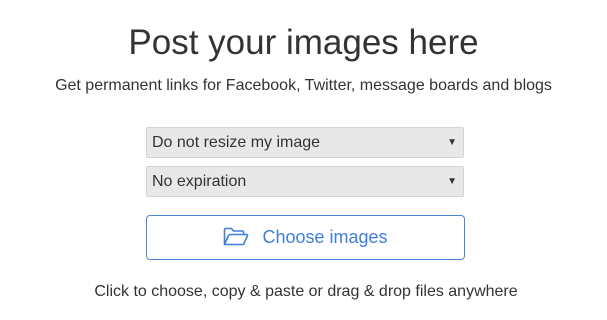 This screenshot has width=607, height=320. Describe the element at coordinates (325, 237) in the screenshot. I see `choose-images-label: Choose images` at that location.